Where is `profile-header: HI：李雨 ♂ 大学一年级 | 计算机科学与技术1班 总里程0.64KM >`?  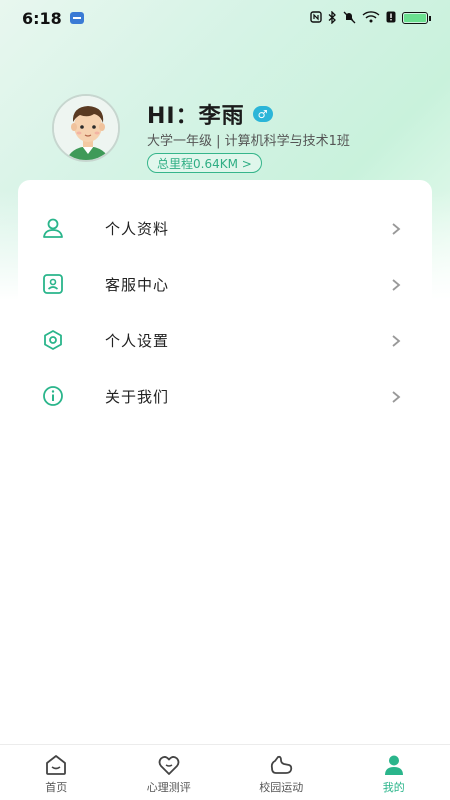 profile-header: HI：李雨 ♂ 大学一年级 | 计算机科学与技术1班 总里程0.64KM > is located at coordinates (240, 136).